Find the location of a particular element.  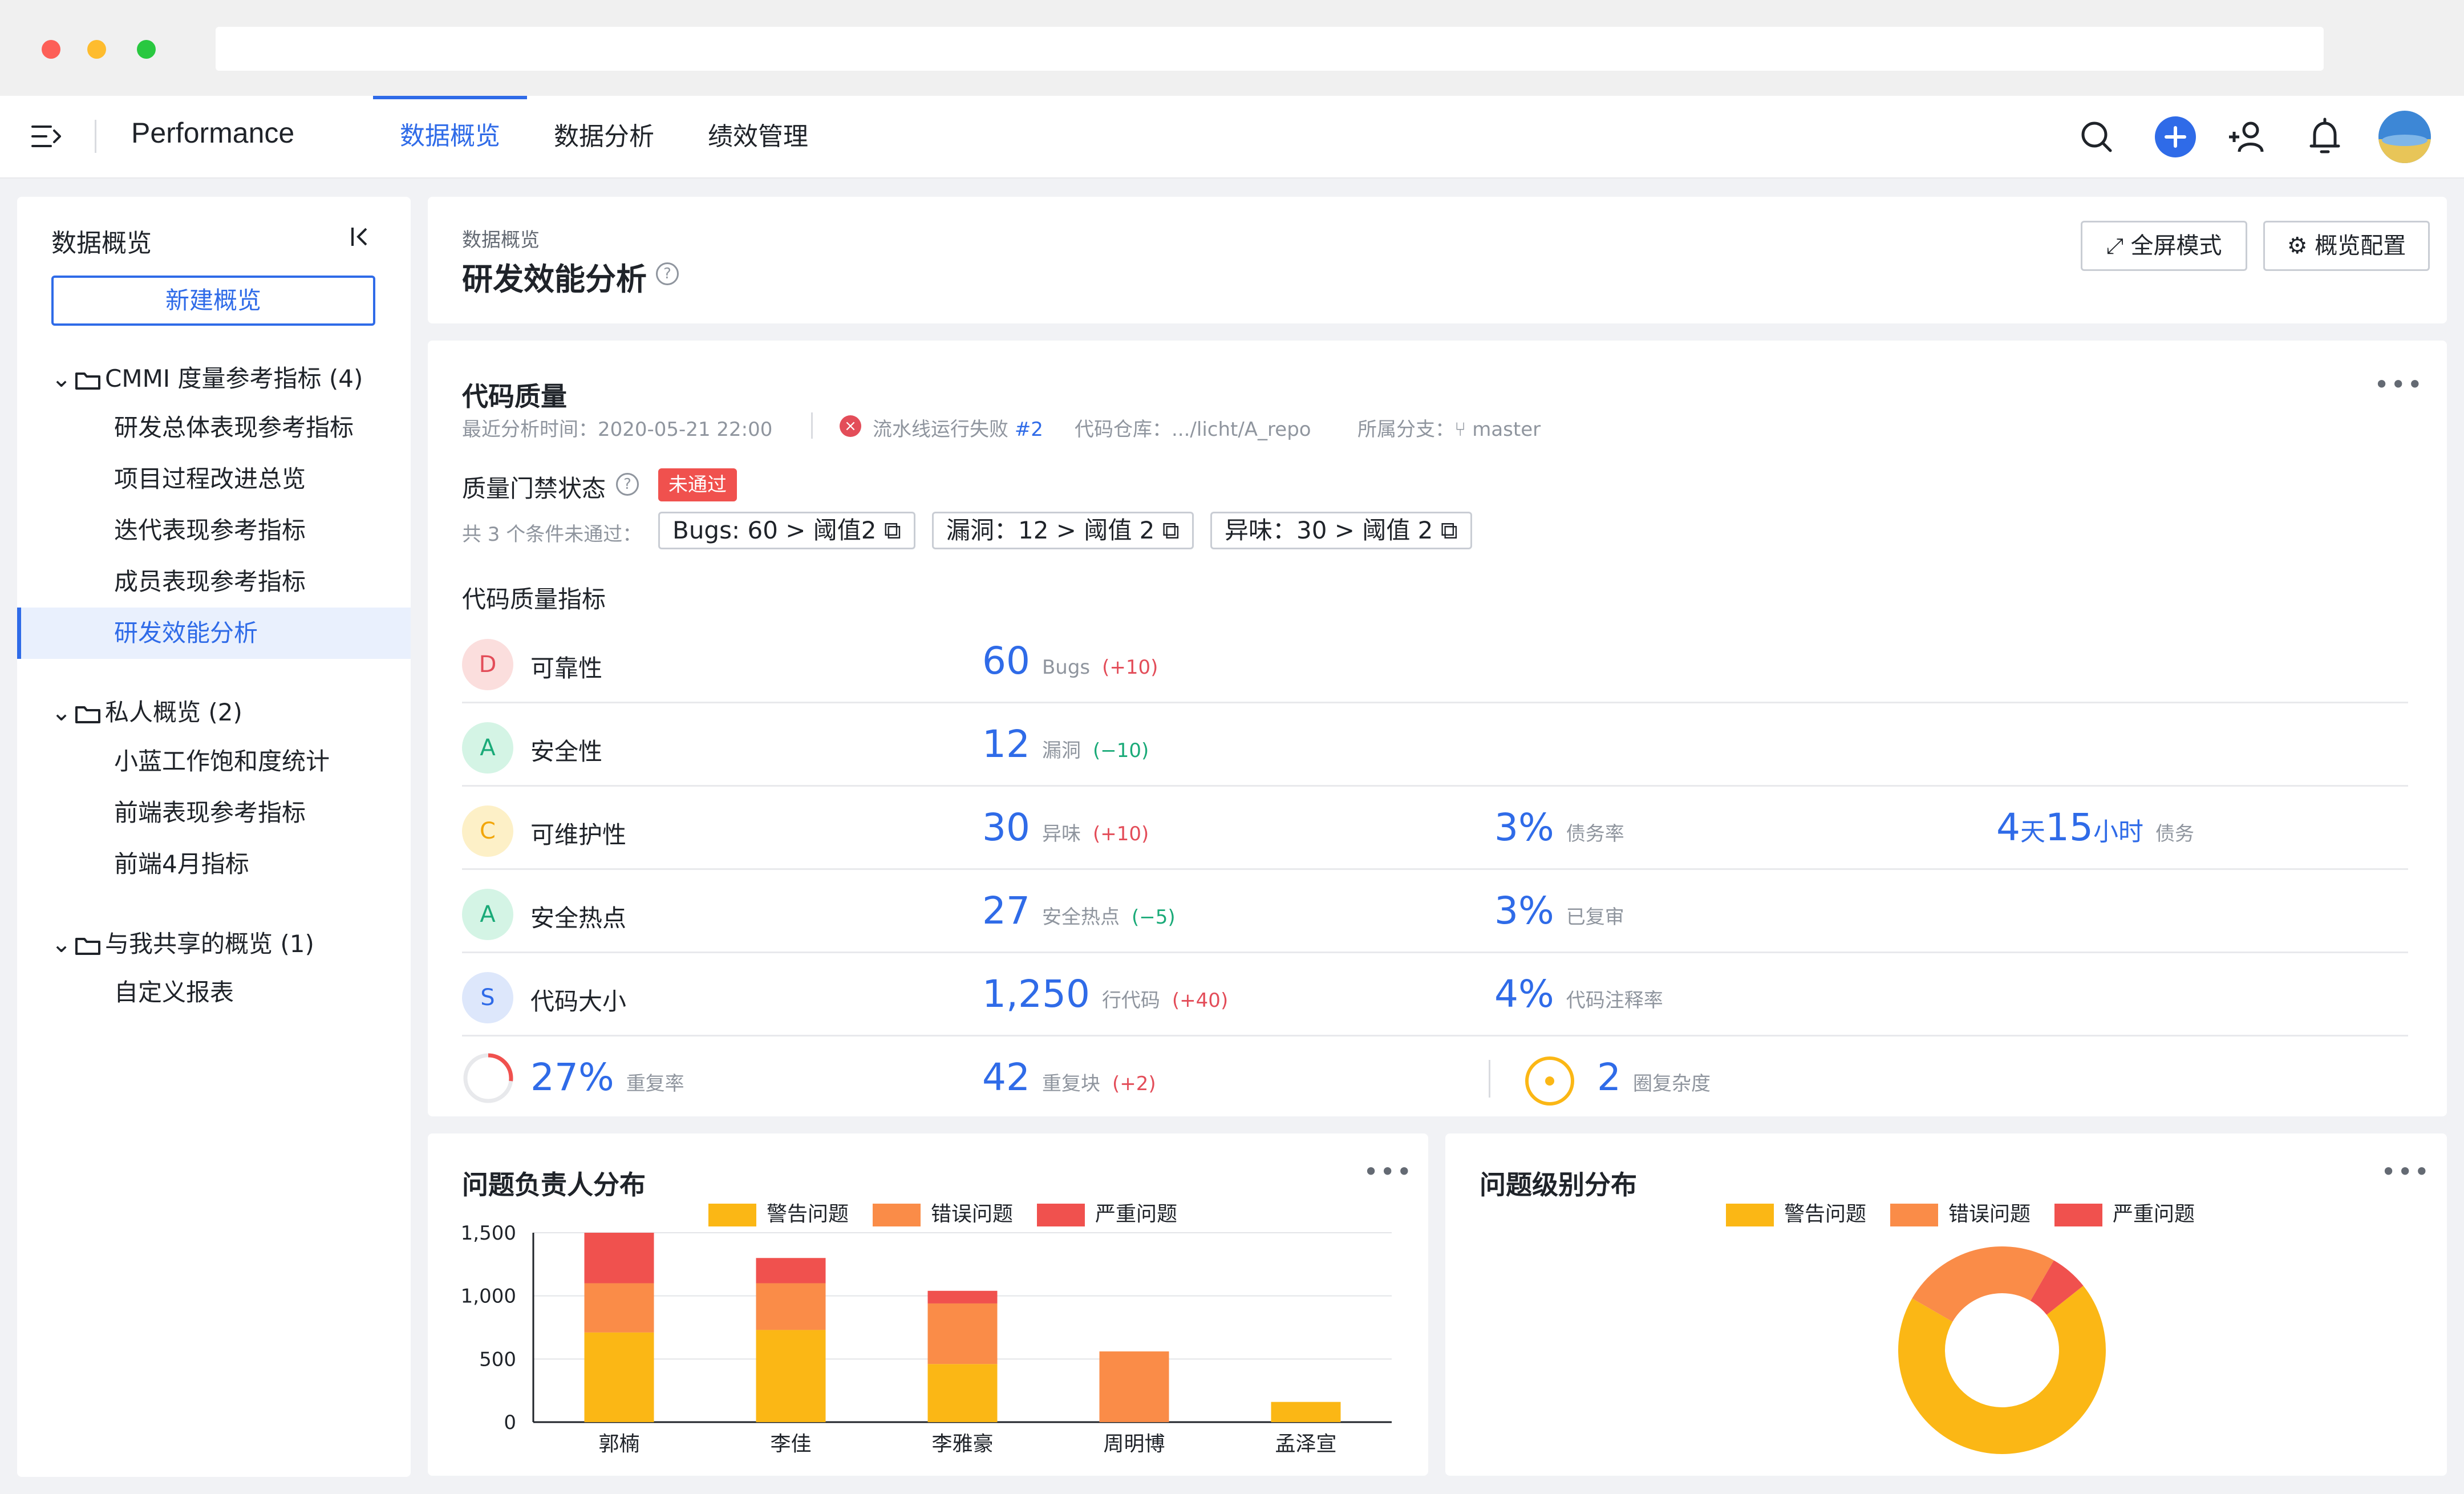

metric-unit: Bugs is located at coordinates (1066, 667).